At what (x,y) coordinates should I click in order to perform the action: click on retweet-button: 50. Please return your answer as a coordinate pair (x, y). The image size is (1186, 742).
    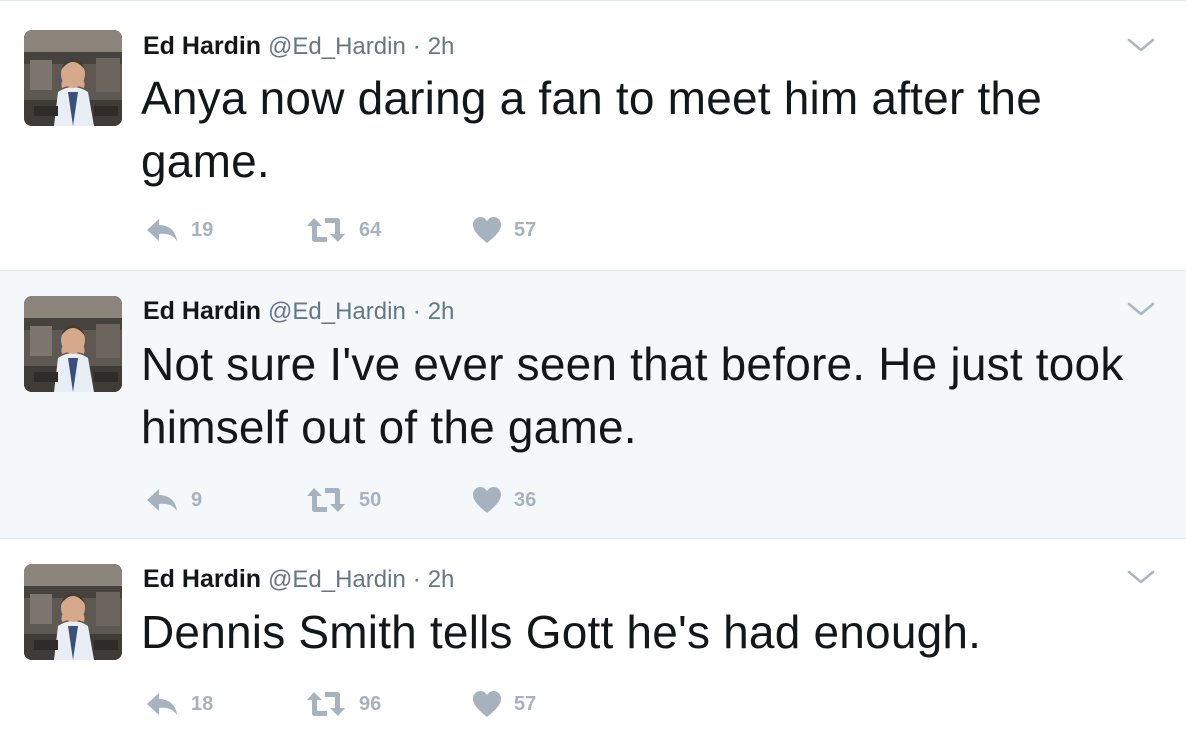
    Looking at the image, I should click on (343, 500).